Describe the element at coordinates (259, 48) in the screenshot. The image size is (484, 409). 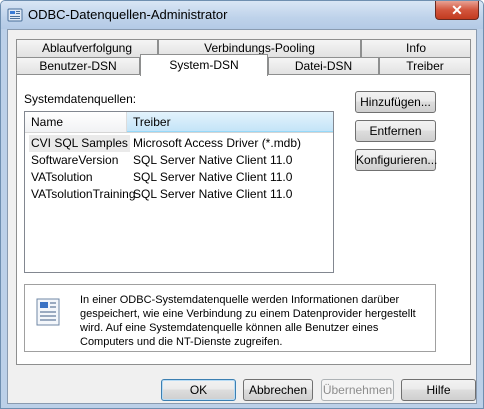
I see `tab-label: Verbindungs-Pooling` at that location.